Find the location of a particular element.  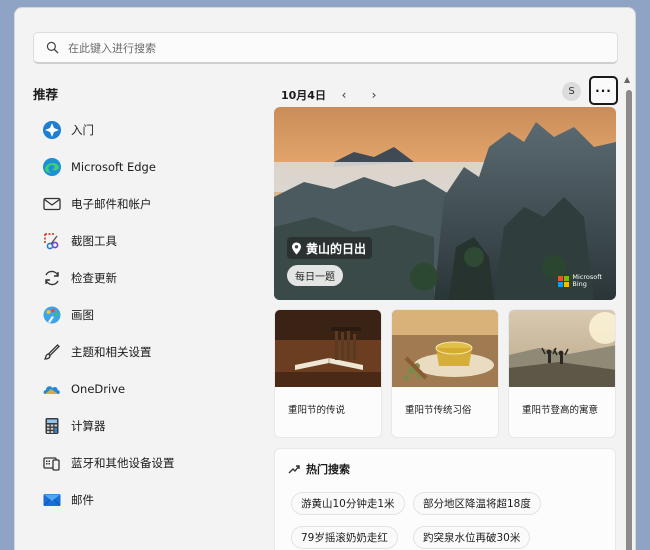

search-placeholder: 在此键入进行搜索 is located at coordinates (112, 48).